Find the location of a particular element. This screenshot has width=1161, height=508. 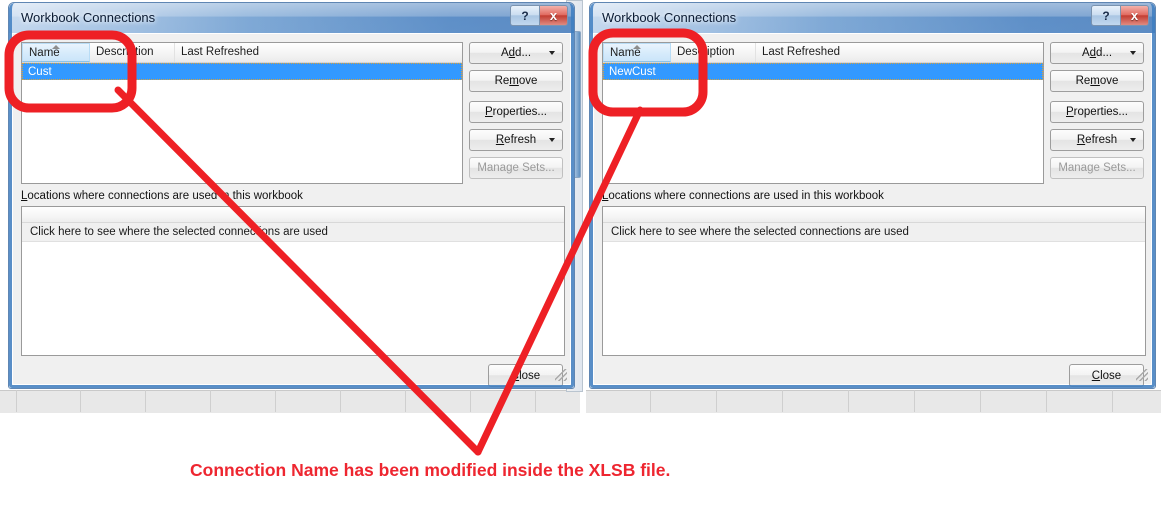

connection-name-cell: NewCust is located at coordinates (632, 71).